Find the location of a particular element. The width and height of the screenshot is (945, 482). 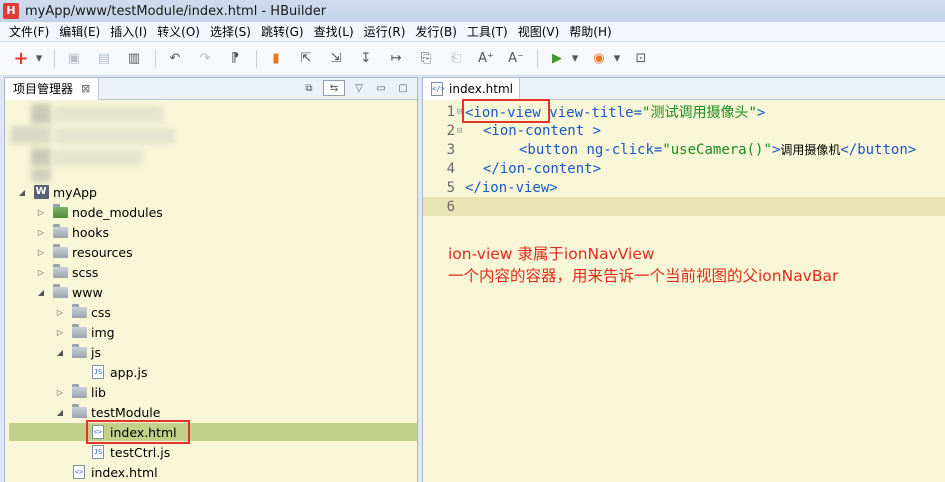

collapse-all-icon: ⧉ is located at coordinates (309, 88).